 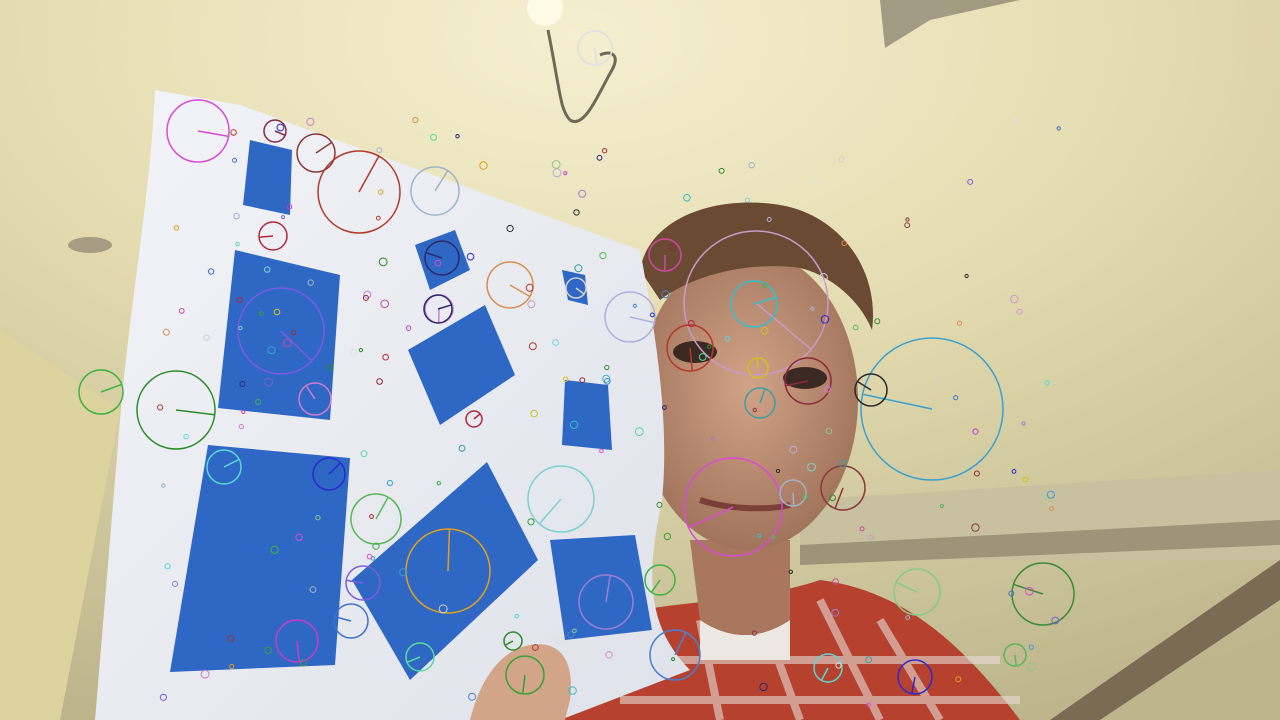 What do you see at coordinates (805, 378) in the screenshot?
I see `right-eye` at bounding box center [805, 378].